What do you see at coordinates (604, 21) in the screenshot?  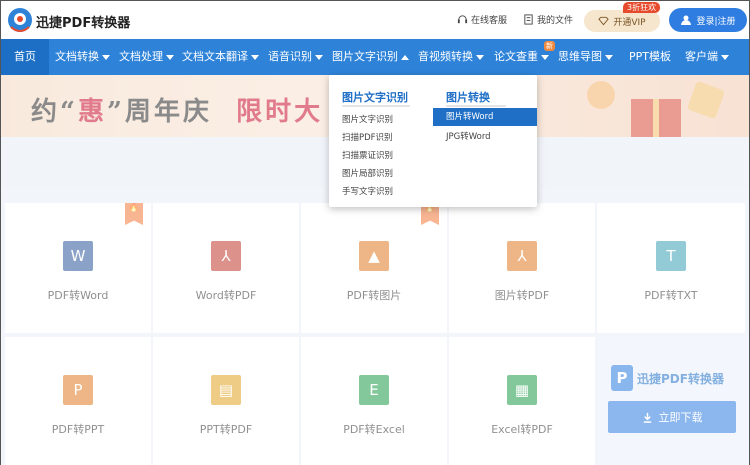 I see `diamond-icon` at bounding box center [604, 21].